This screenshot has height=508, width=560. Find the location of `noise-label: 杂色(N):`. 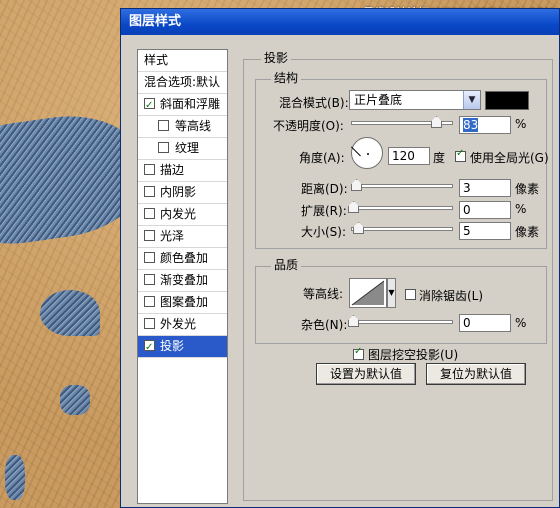

noise-label: 杂色(N): is located at coordinates (324, 325).